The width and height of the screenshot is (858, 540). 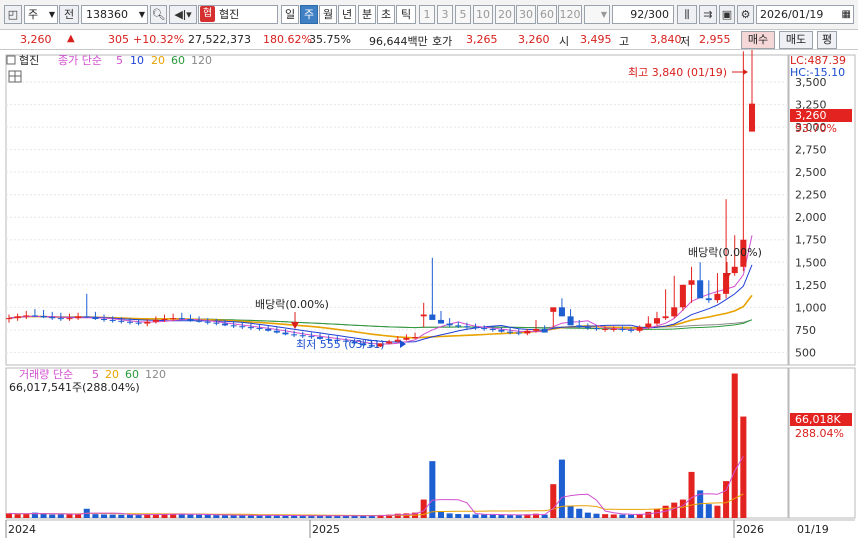 I want to click on interval-3: 3, so click(x=445, y=14).